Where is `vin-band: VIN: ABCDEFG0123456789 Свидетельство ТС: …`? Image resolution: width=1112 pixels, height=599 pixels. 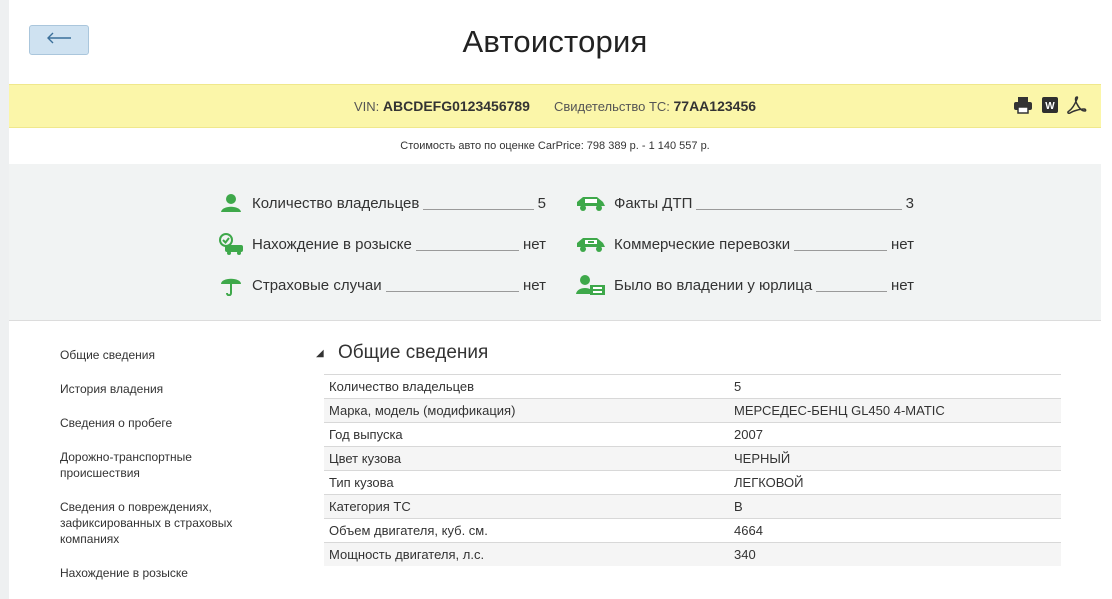 vin-band: VIN: ABCDEFG0123456789 Свидетельство ТС: … is located at coordinates (555, 106).